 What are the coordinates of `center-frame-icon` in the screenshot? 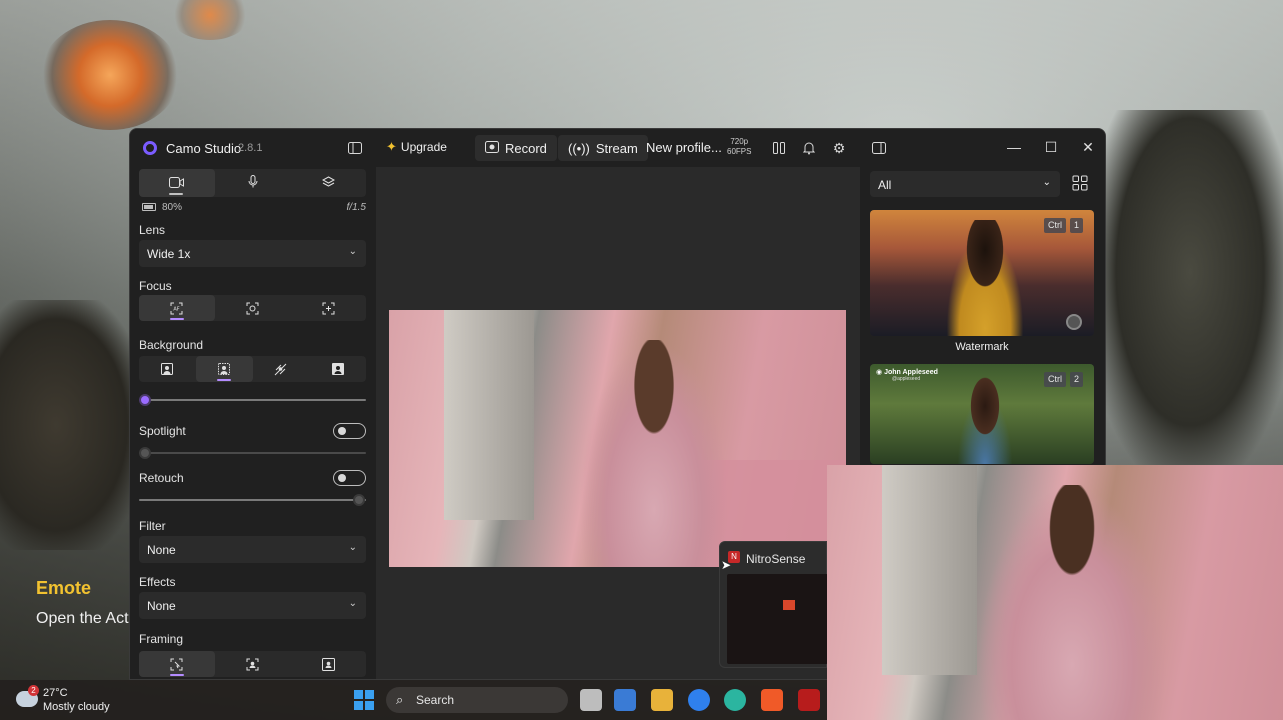 It's located at (328, 664).